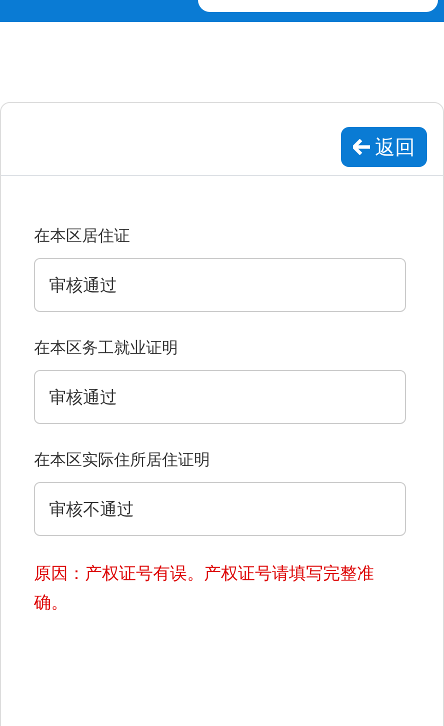  Describe the element at coordinates (82, 236) in the screenshot. I see `field-label: 在本区居住证` at that location.